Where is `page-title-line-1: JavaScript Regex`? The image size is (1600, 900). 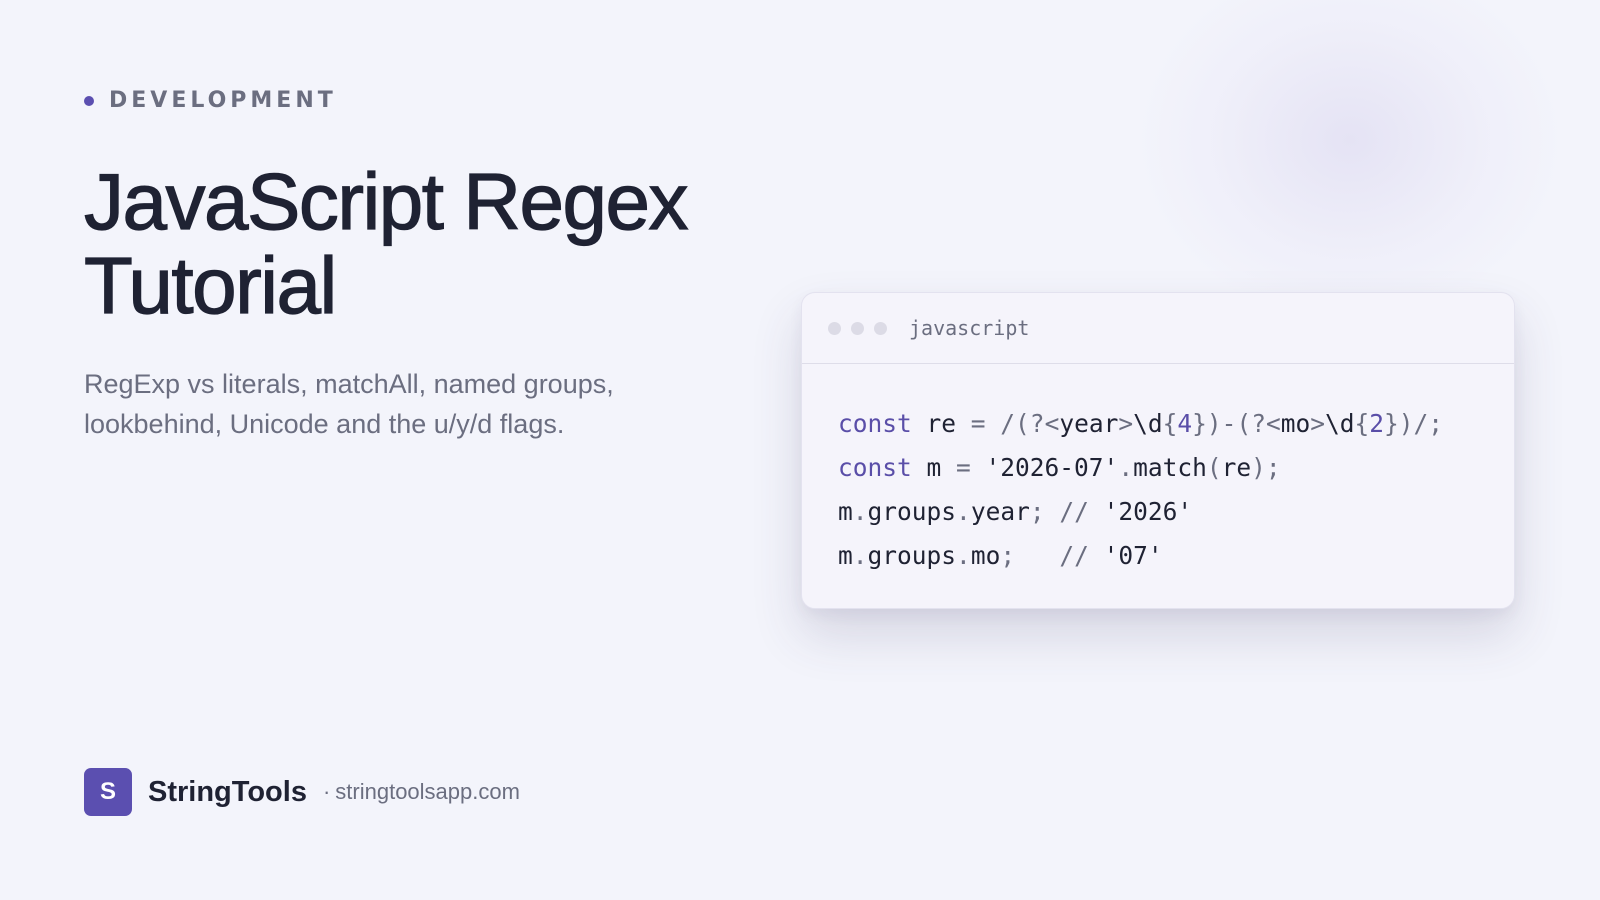 page-title-line-1: JavaScript Regex is located at coordinates (386, 201).